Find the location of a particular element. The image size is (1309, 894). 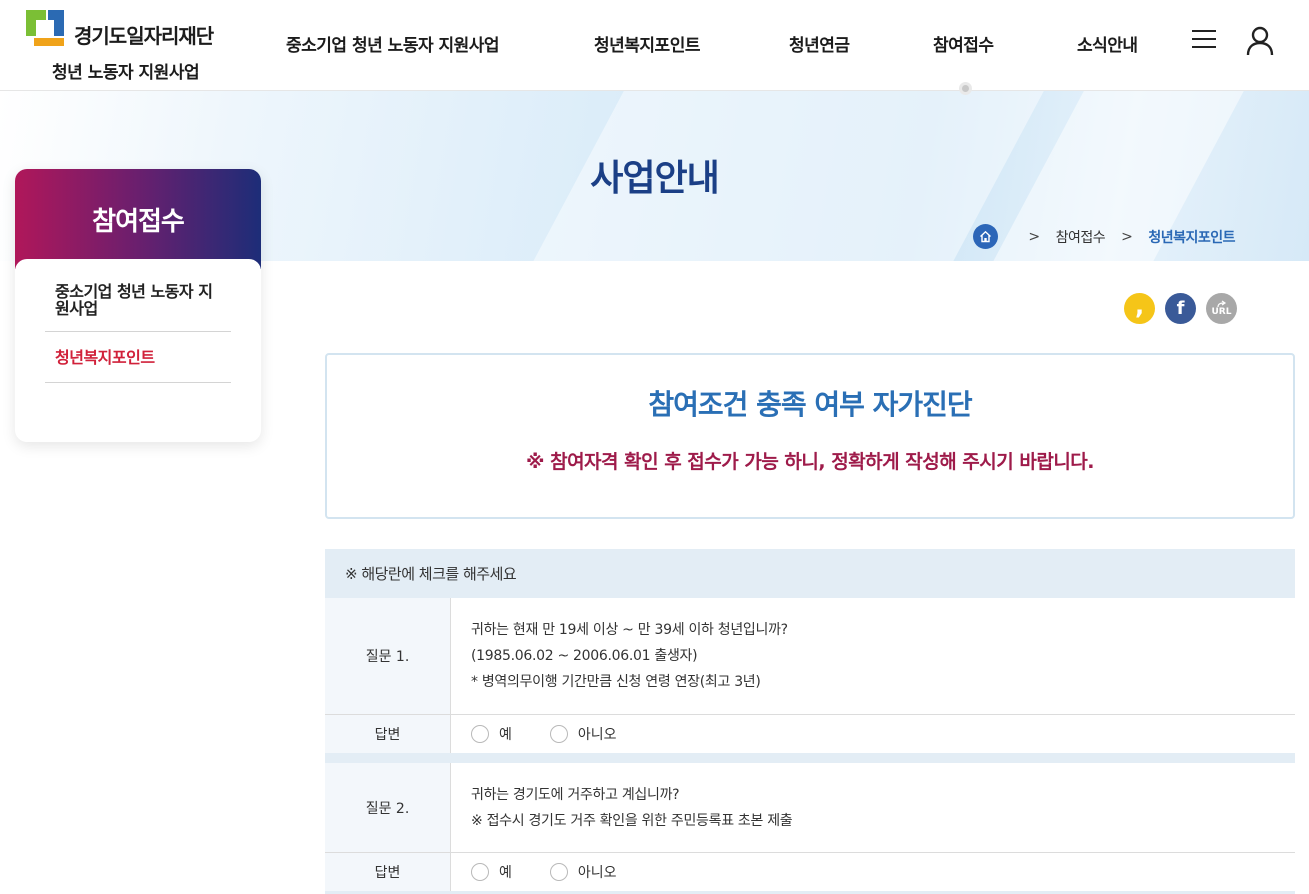

url-copy-button: URL is located at coordinates (1221, 308).